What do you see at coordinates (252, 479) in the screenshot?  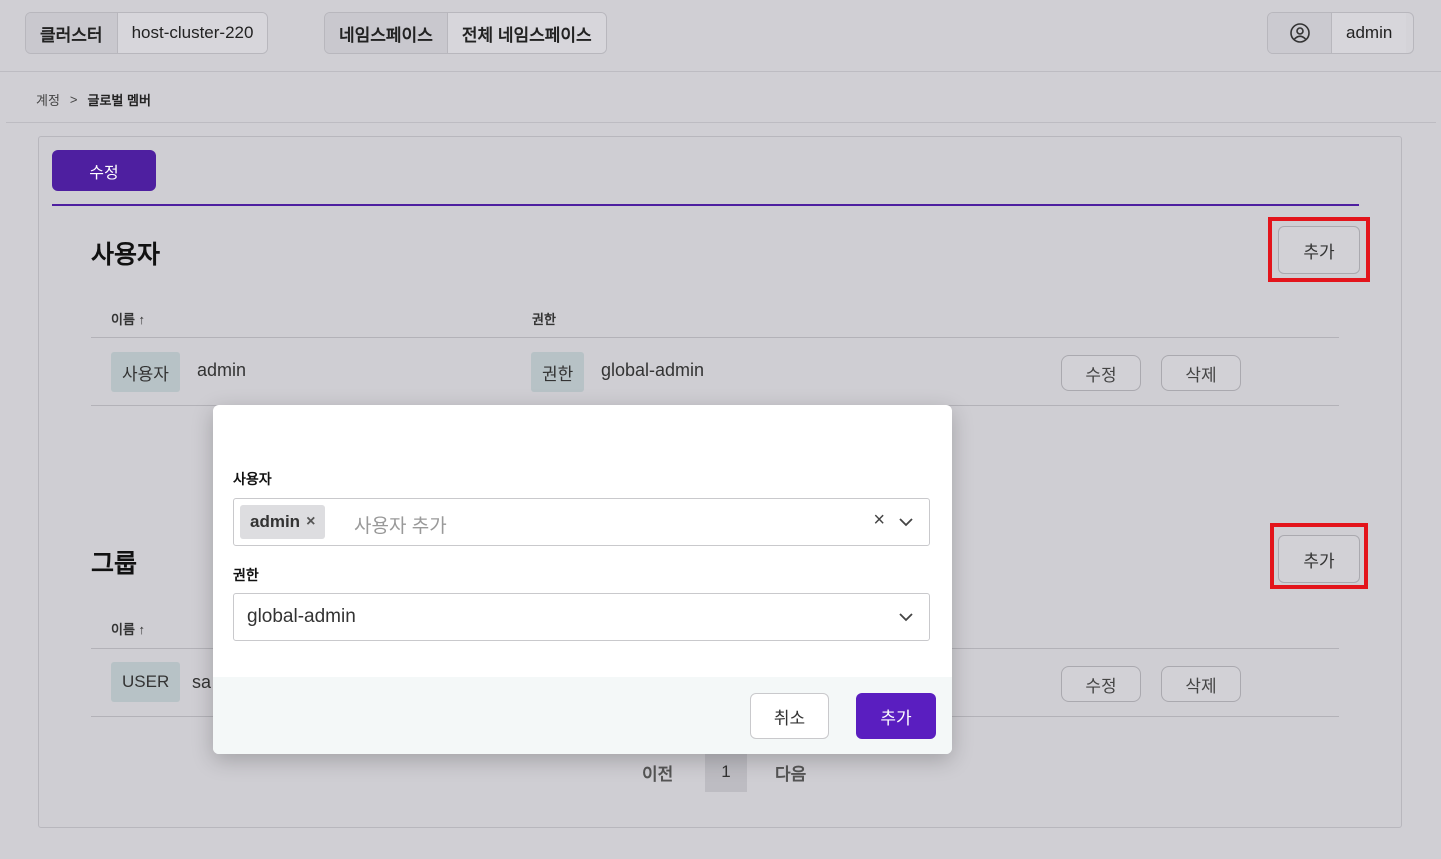 I see `user-field-label: 사용자` at bounding box center [252, 479].